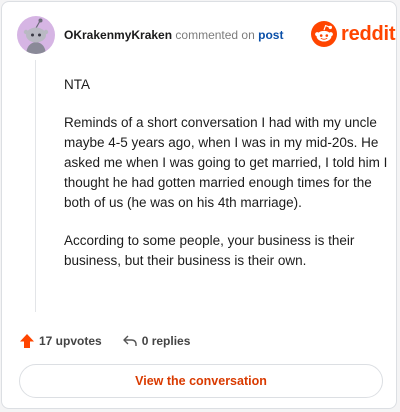  I want to click on reddit-wordmark: reddit, so click(368, 34).